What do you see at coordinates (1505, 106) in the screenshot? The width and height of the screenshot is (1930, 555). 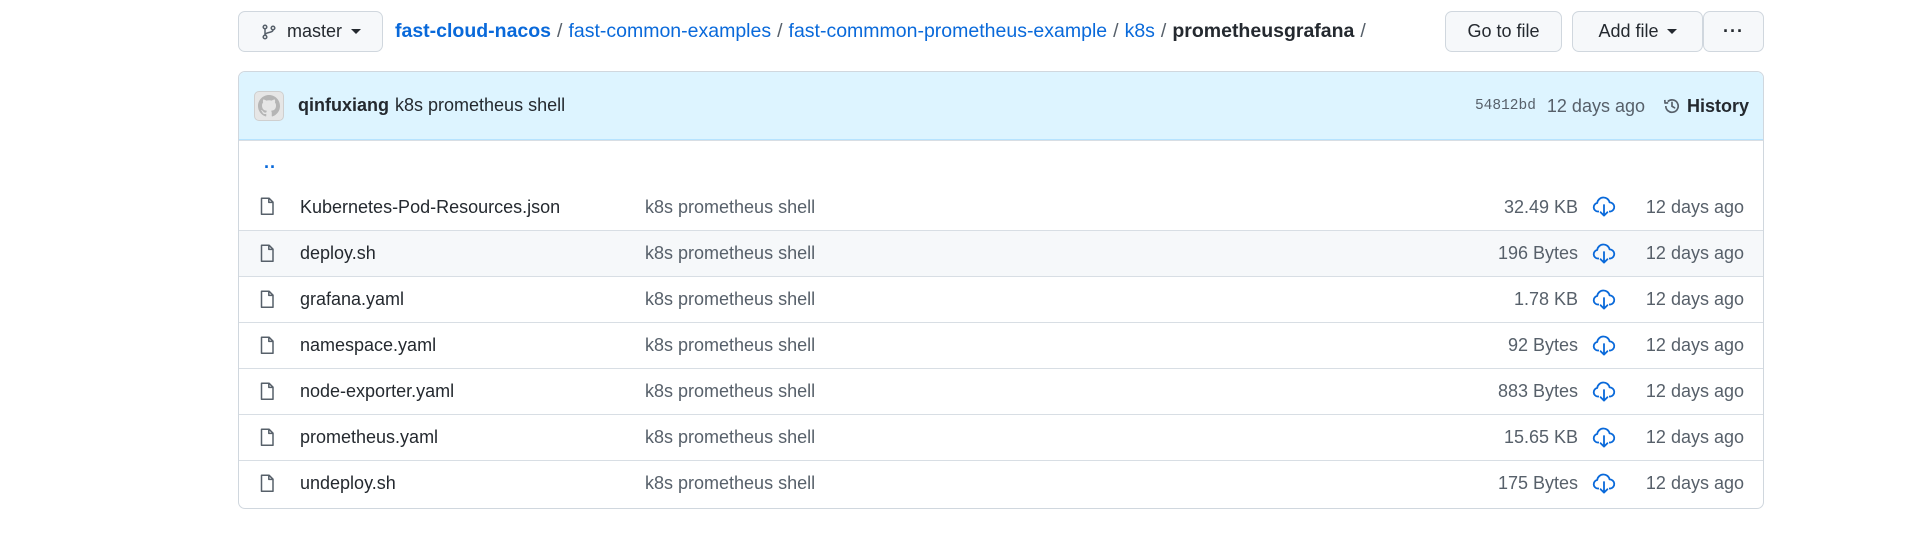 I see `commit-sha-link: 54812bd` at bounding box center [1505, 106].